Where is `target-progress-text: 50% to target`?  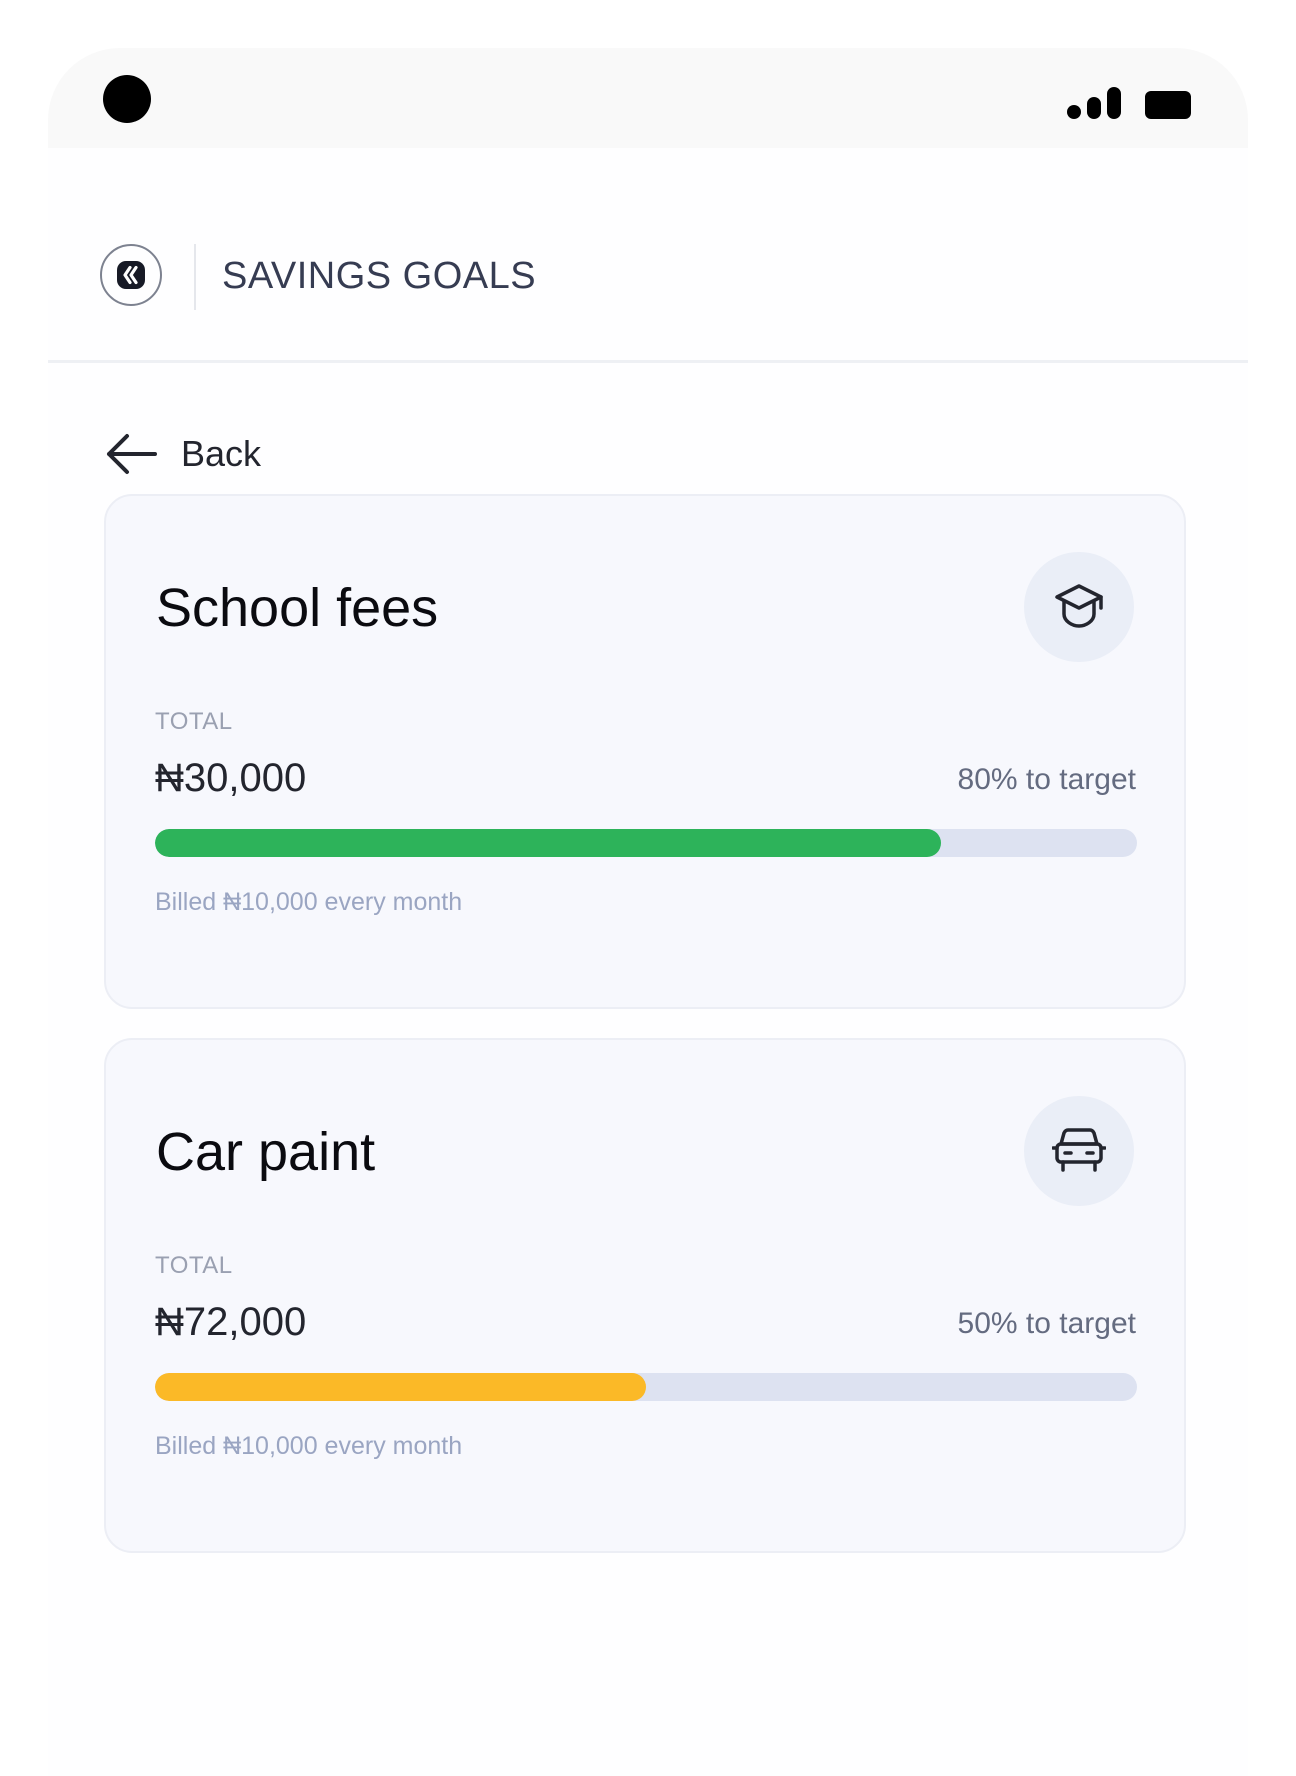 target-progress-text: 50% to target is located at coordinates (1046, 1323).